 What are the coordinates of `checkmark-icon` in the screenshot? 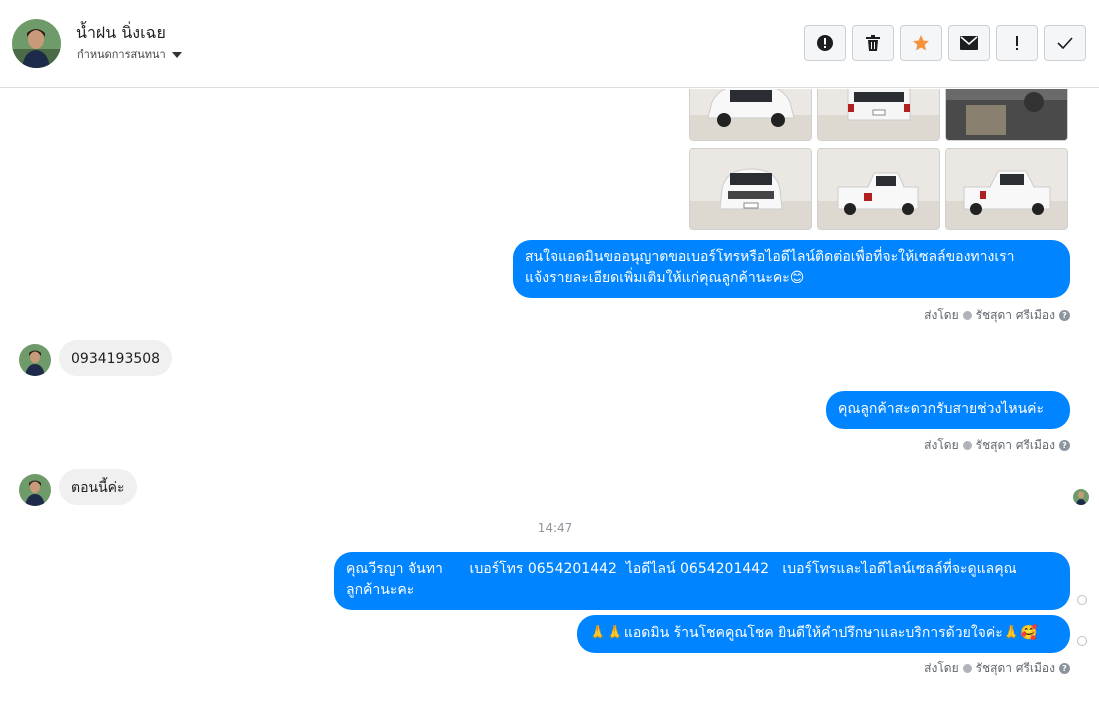 It's located at (1065, 43).